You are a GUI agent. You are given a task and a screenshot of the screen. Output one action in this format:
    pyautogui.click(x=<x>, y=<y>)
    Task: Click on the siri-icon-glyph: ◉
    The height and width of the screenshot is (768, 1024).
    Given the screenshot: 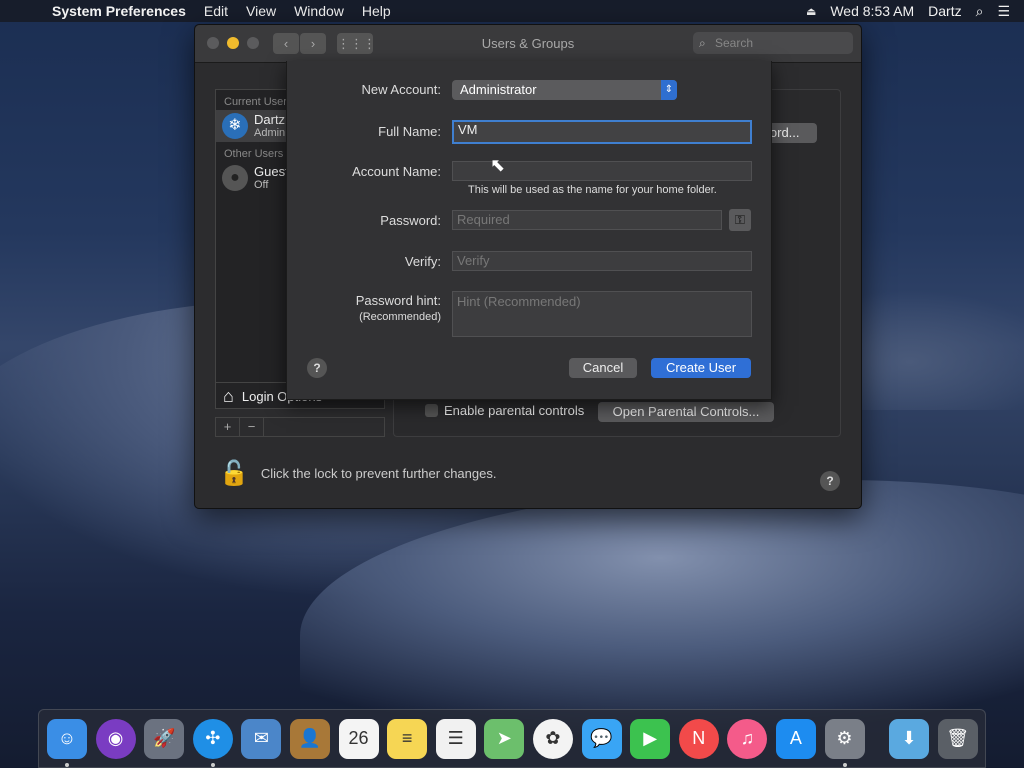 What is the action you would take?
    pyautogui.click(x=115, y=738)
    